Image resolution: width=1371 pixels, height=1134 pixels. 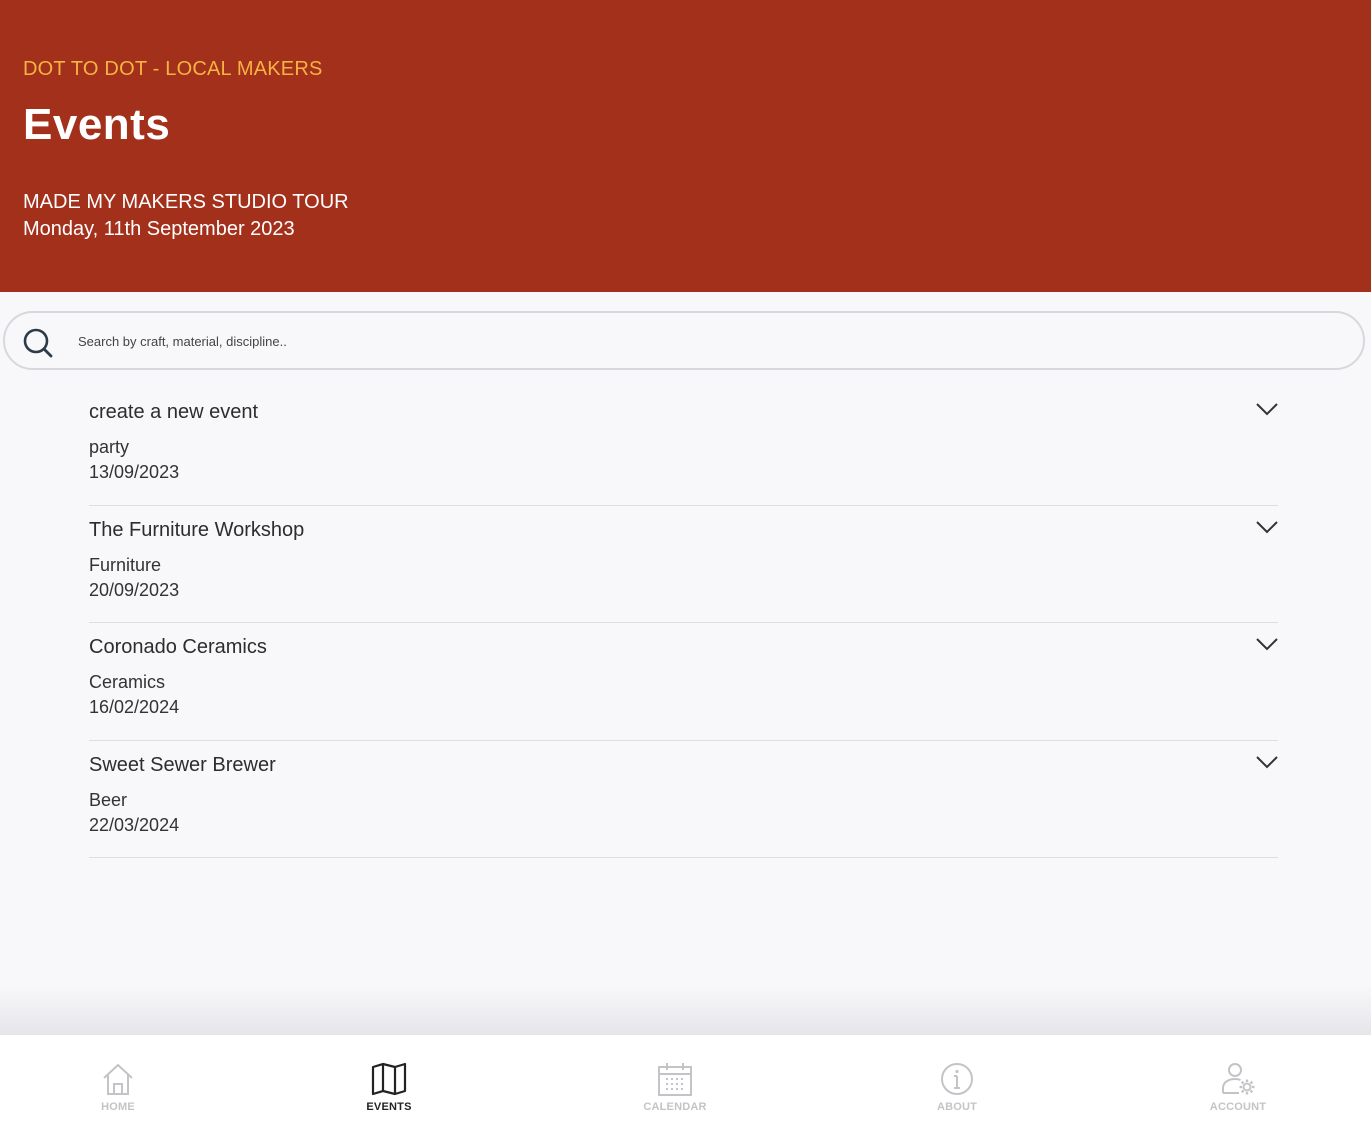 I want to click on account-settings-icon, so click(x=1238, y=1079).